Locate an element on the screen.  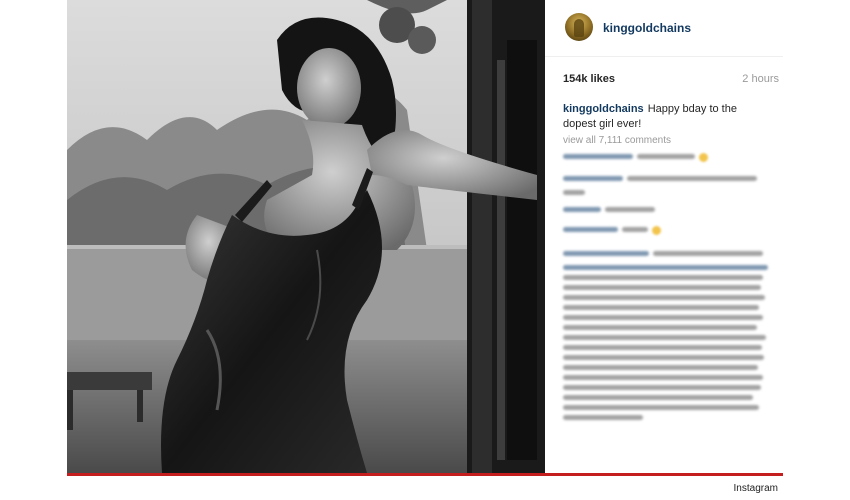
post-header: kinggoldchains is located at coordinates (664, 28).